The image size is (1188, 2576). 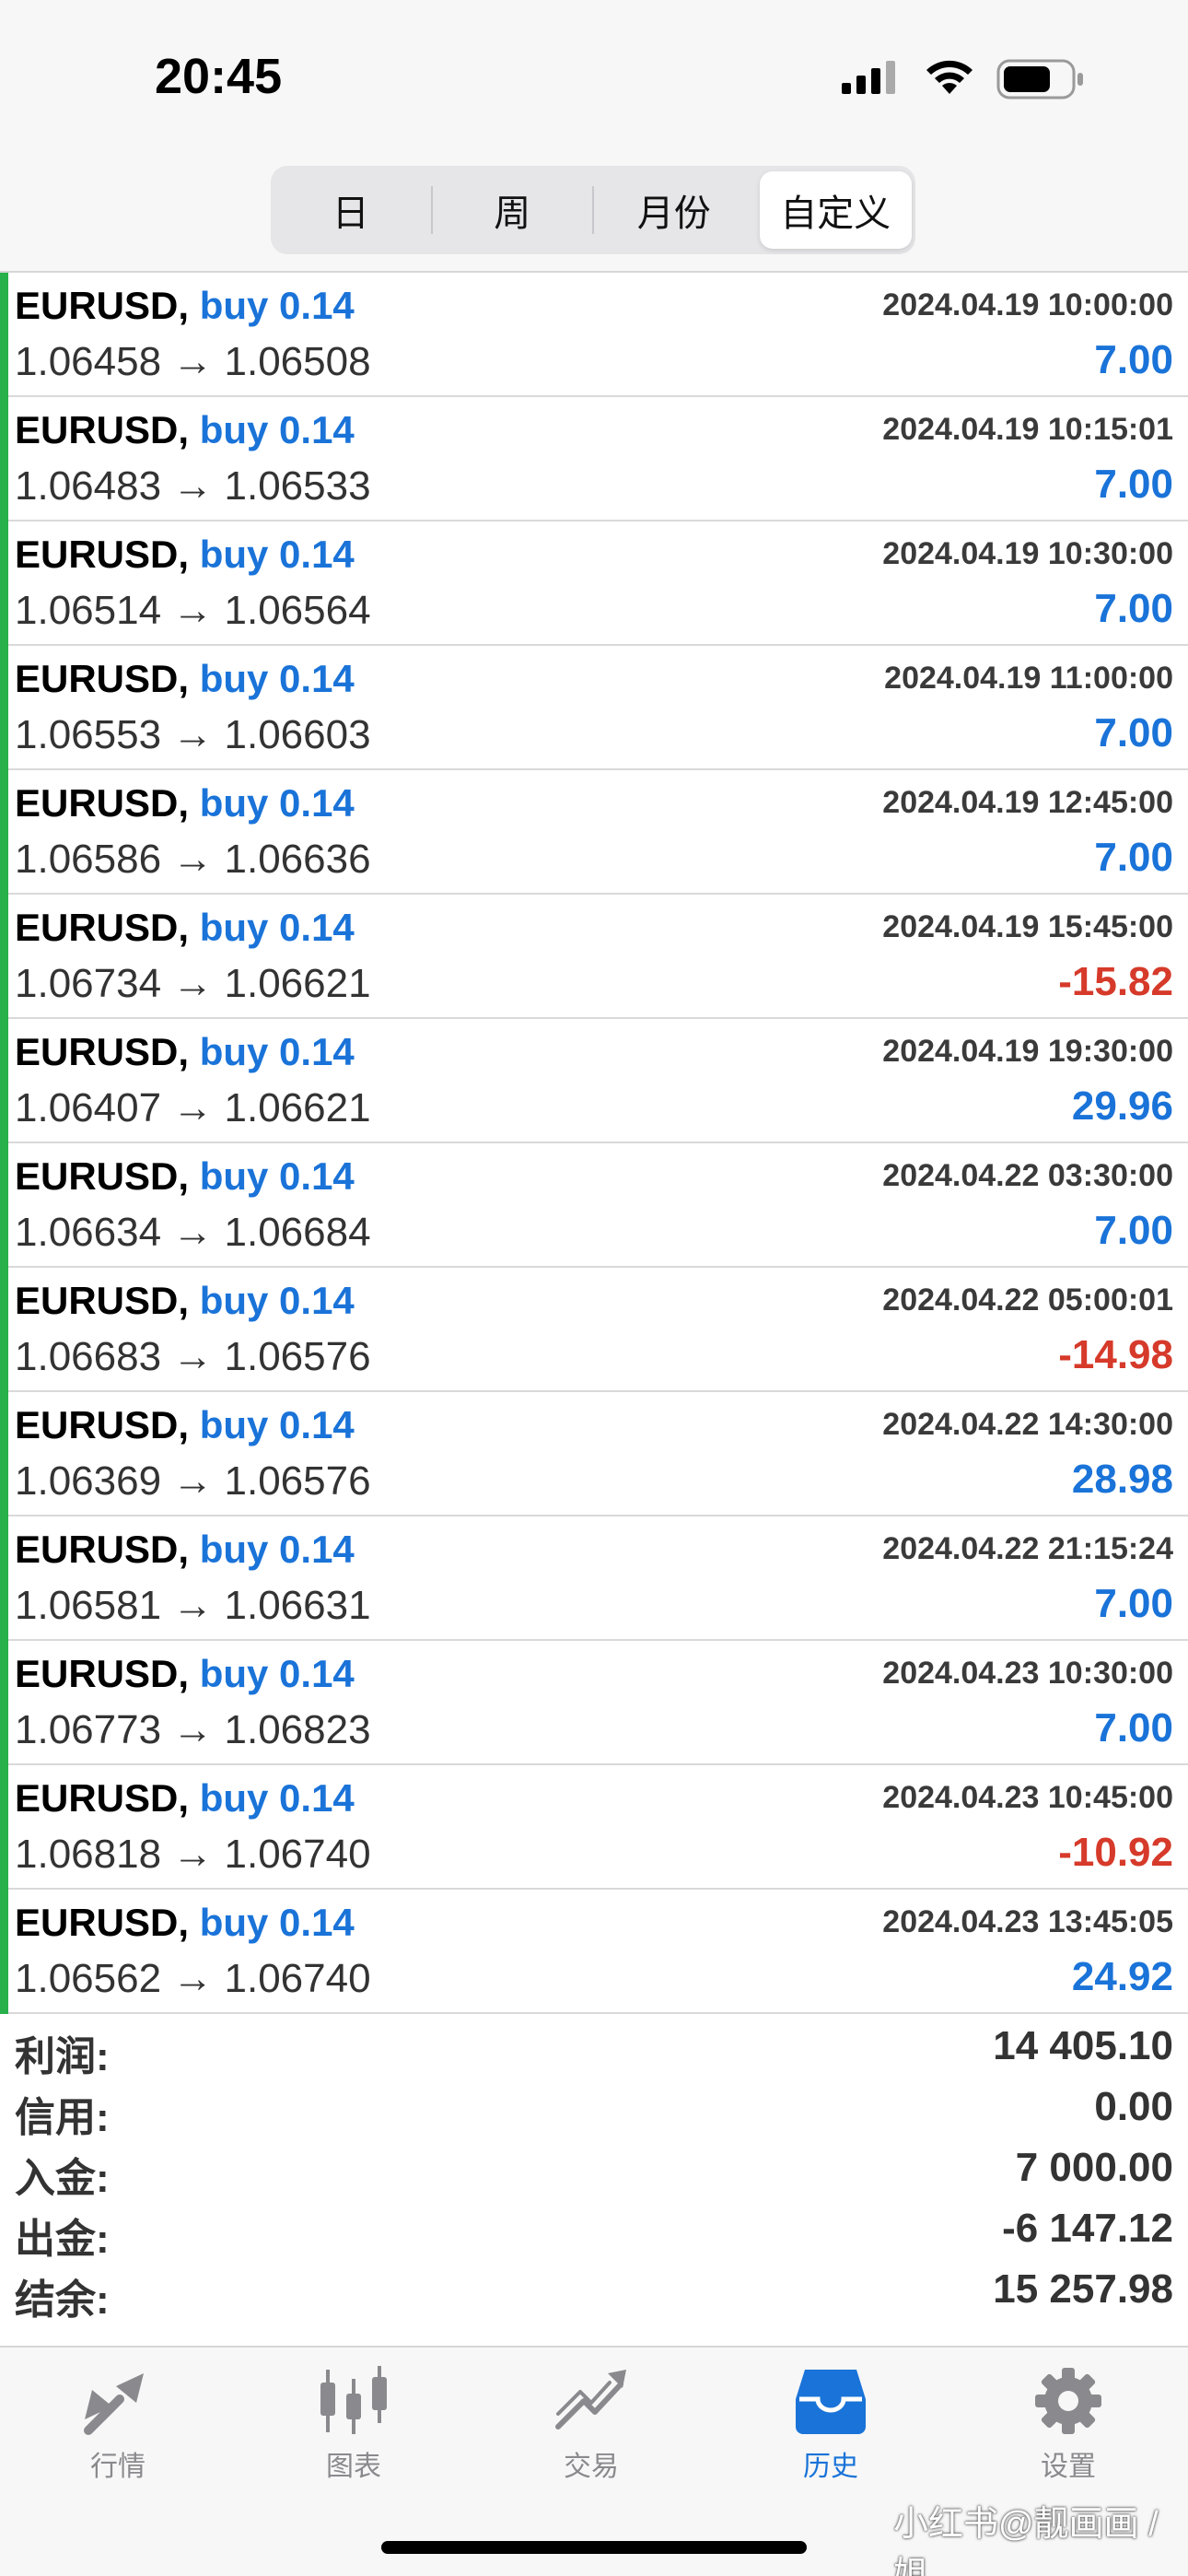 What do you see at coordinates (118, 2435) in the screenshot?
I see `tab-quotes: 行情` at bounding box center [118, 2435].